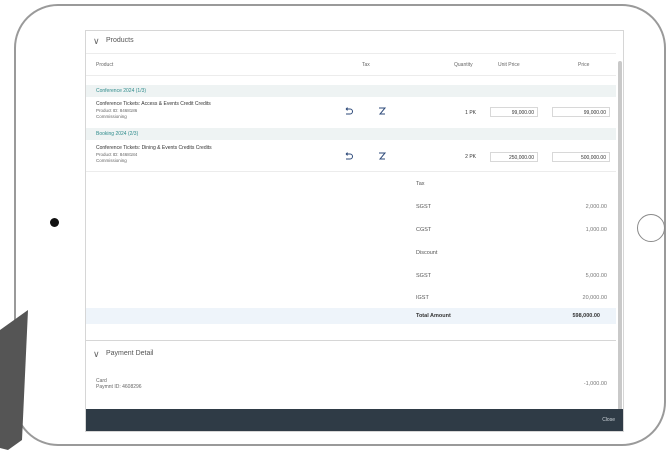 The image size is (672, 453). What do you see at coordinates (608, 420) in the screenshot?
I see `close-button: Close` at bounding box center [608, 420].